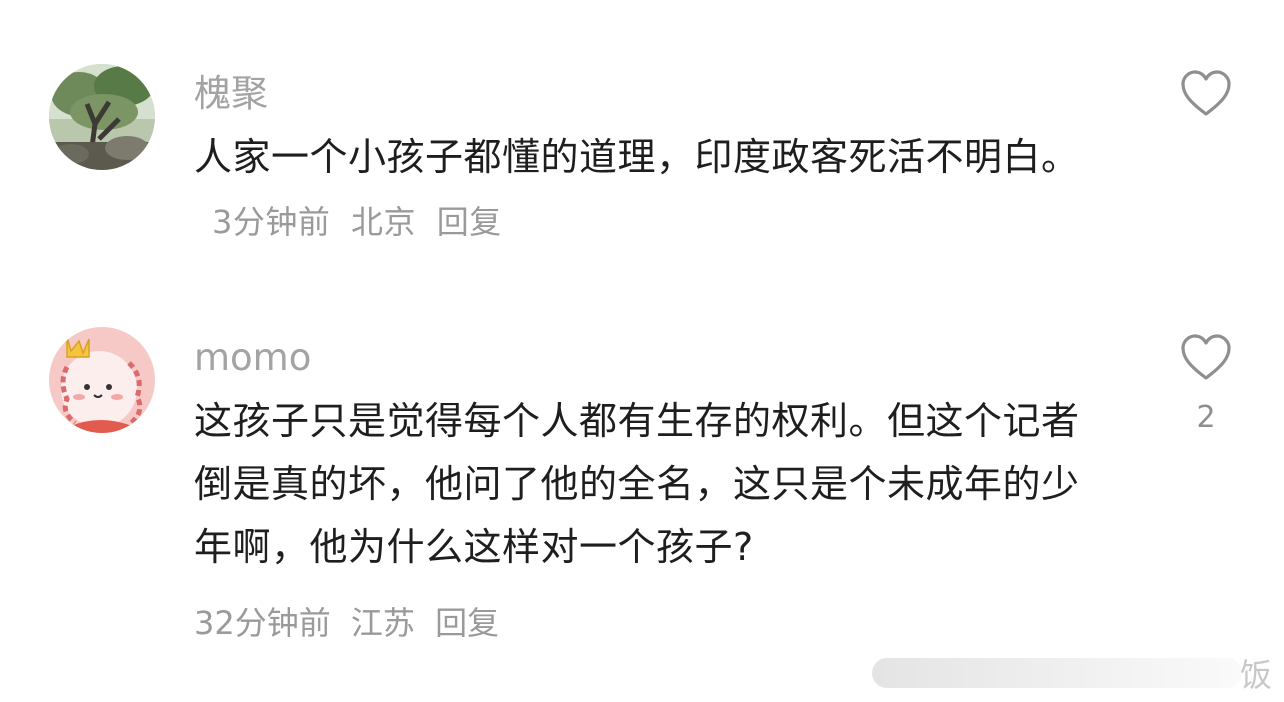 This screenshot has height=702, width=1284. I want to click on avatar-cartoon-image, so click(102, 380).